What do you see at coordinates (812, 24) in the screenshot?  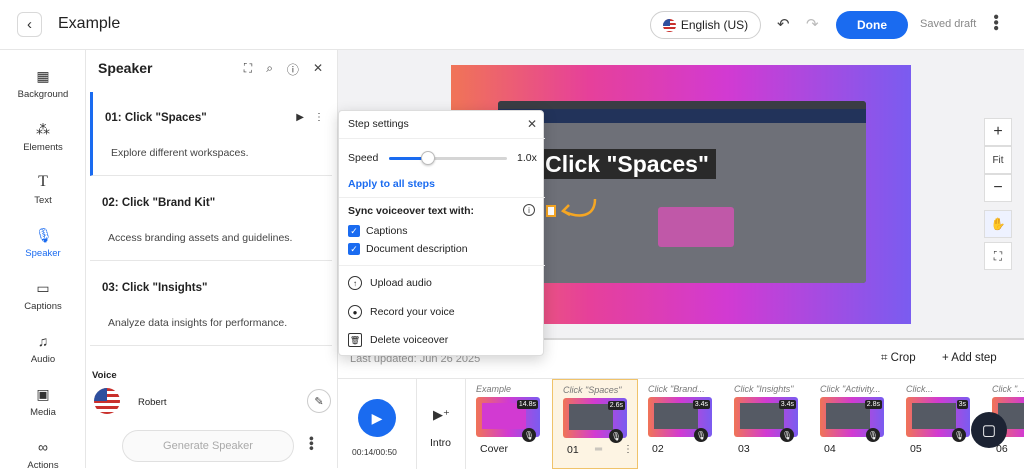 I see `redo-icon: ↷` at bounding box center [812, 24].